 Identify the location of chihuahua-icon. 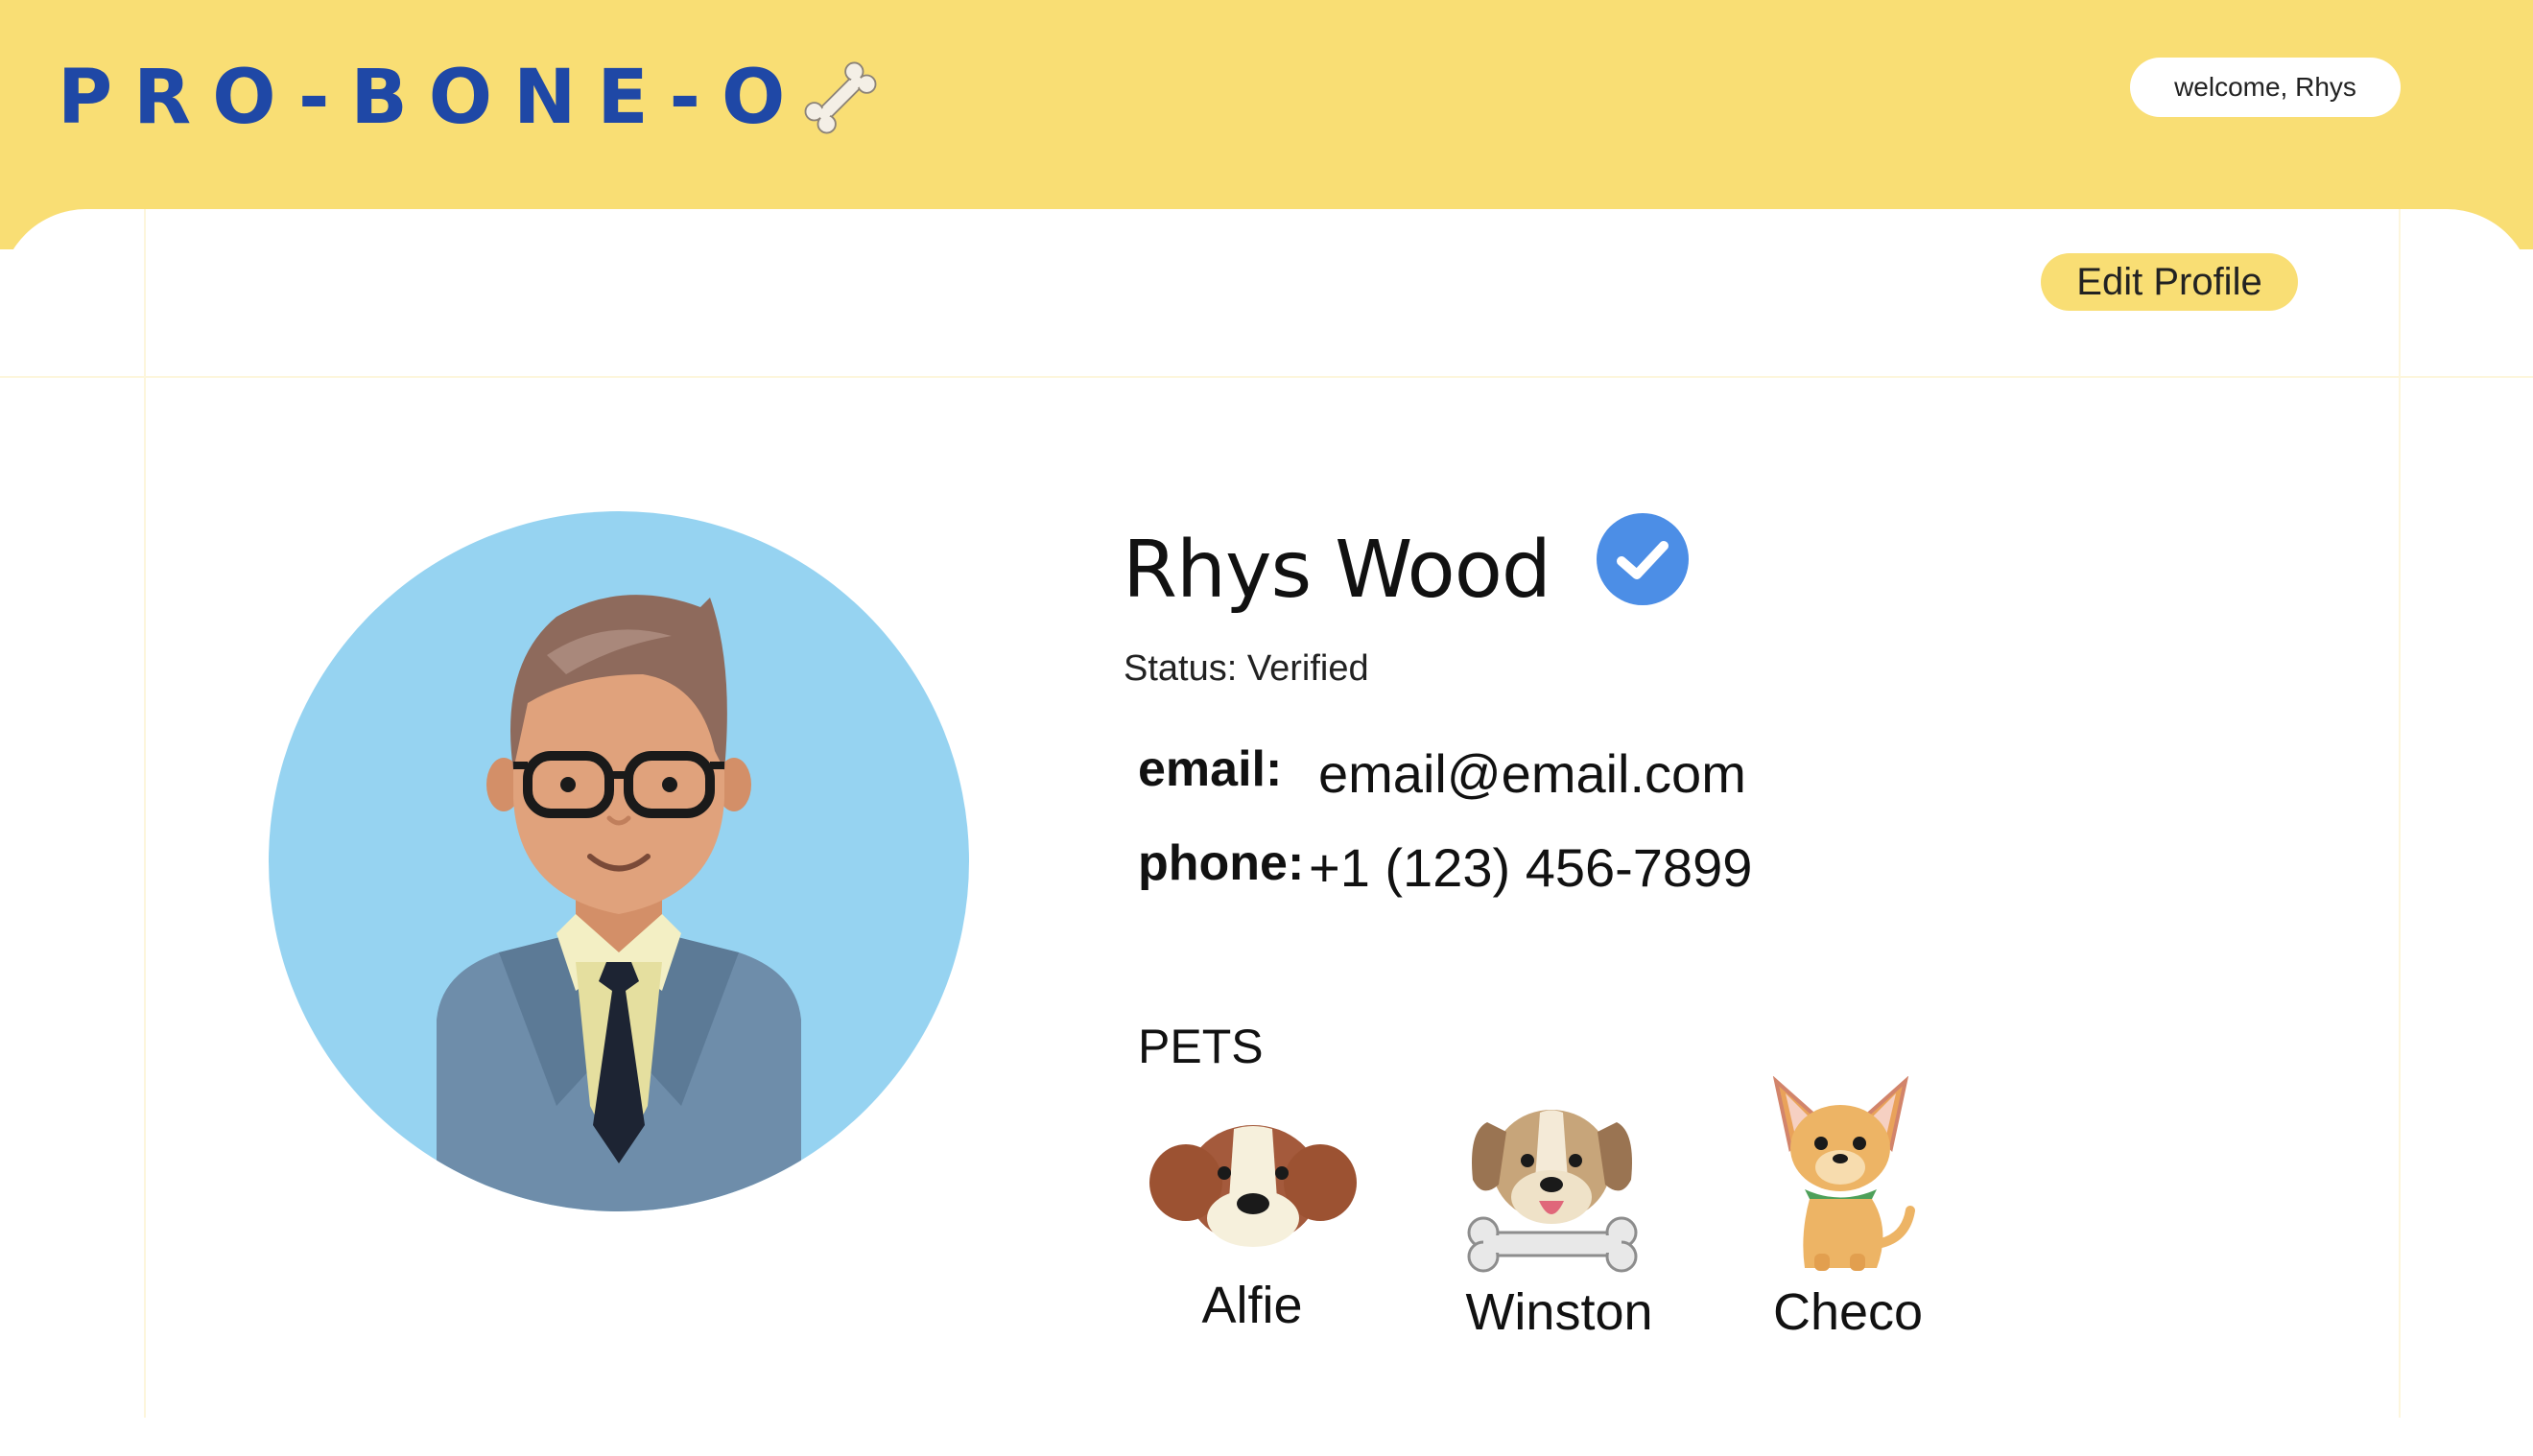
(1848, 1174).